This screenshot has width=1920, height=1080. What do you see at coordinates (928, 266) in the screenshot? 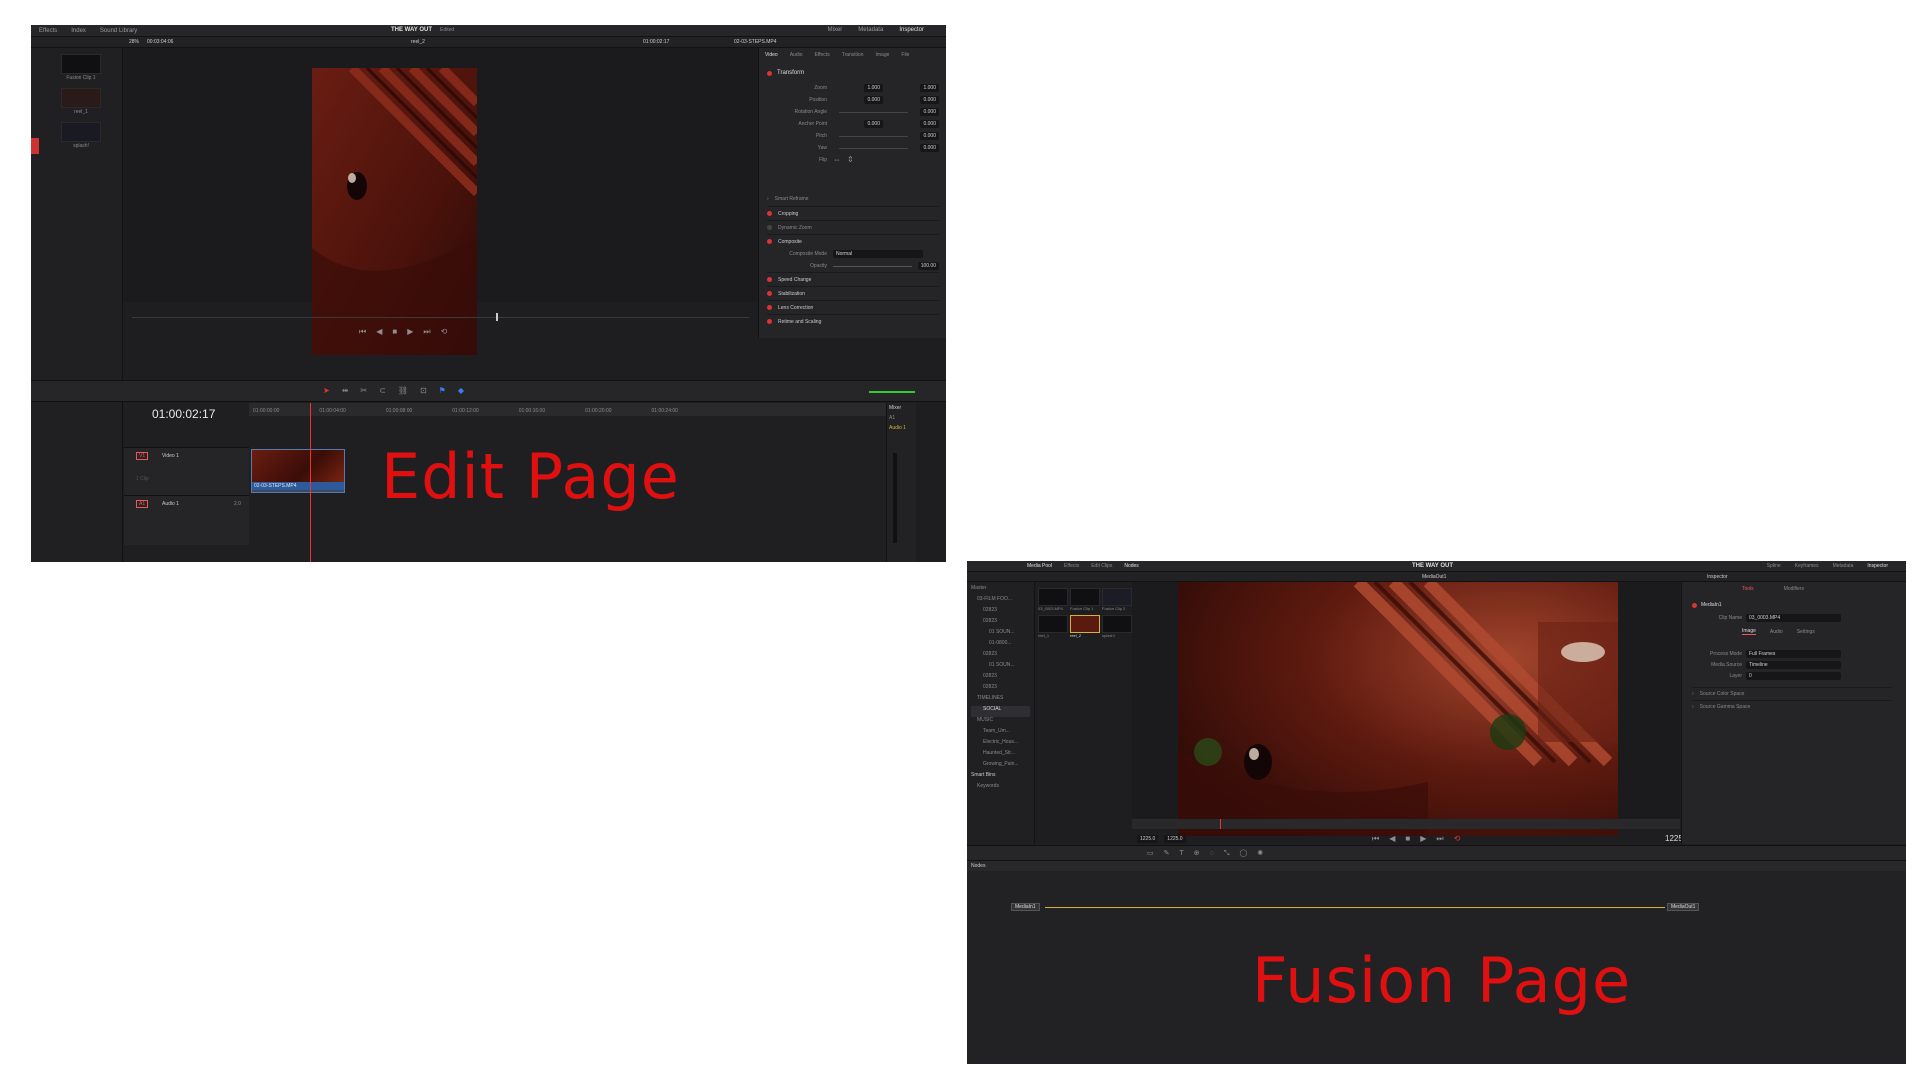
I see `opacity-field: 100.00` at bounding box center [928, 266].